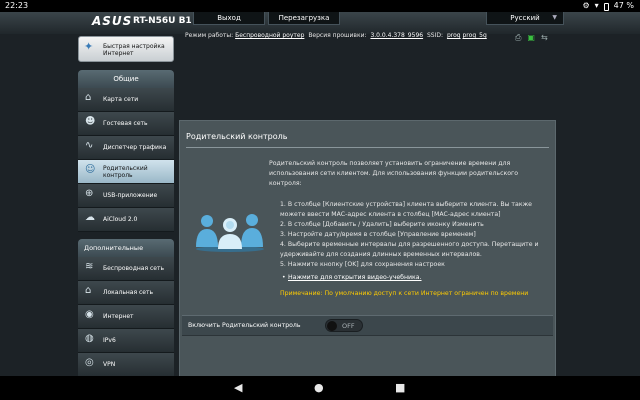 Image resolution: width=640 pixels, height=400 pixels. Describe the element at coordinates (126, 172) in the screenshot. I see `sidebar-item-parental-control: ☺ Родительский контроль` at that location.